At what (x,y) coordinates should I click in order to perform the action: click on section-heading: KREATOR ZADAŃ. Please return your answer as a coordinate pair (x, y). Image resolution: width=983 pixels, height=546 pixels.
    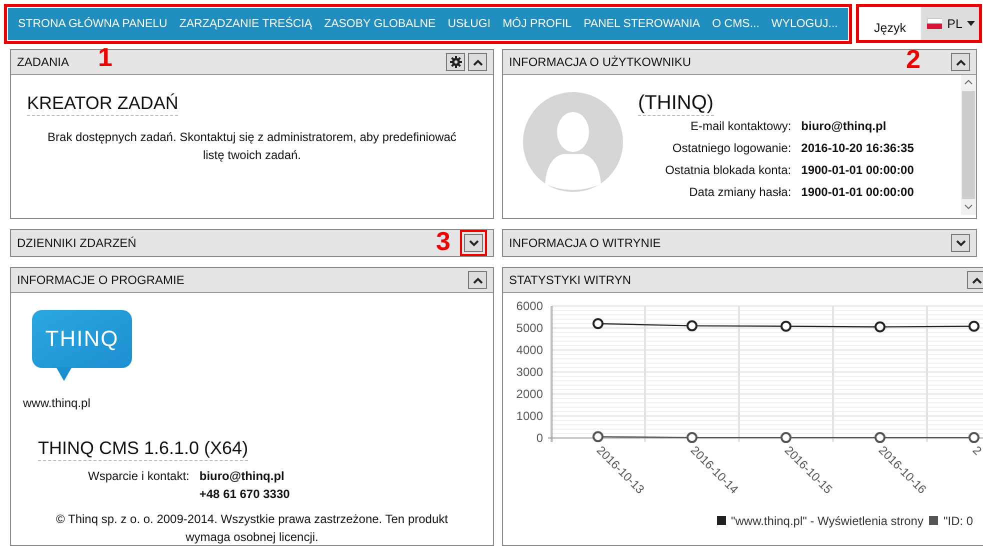
    Looking at the image, I should click on (102, 104).